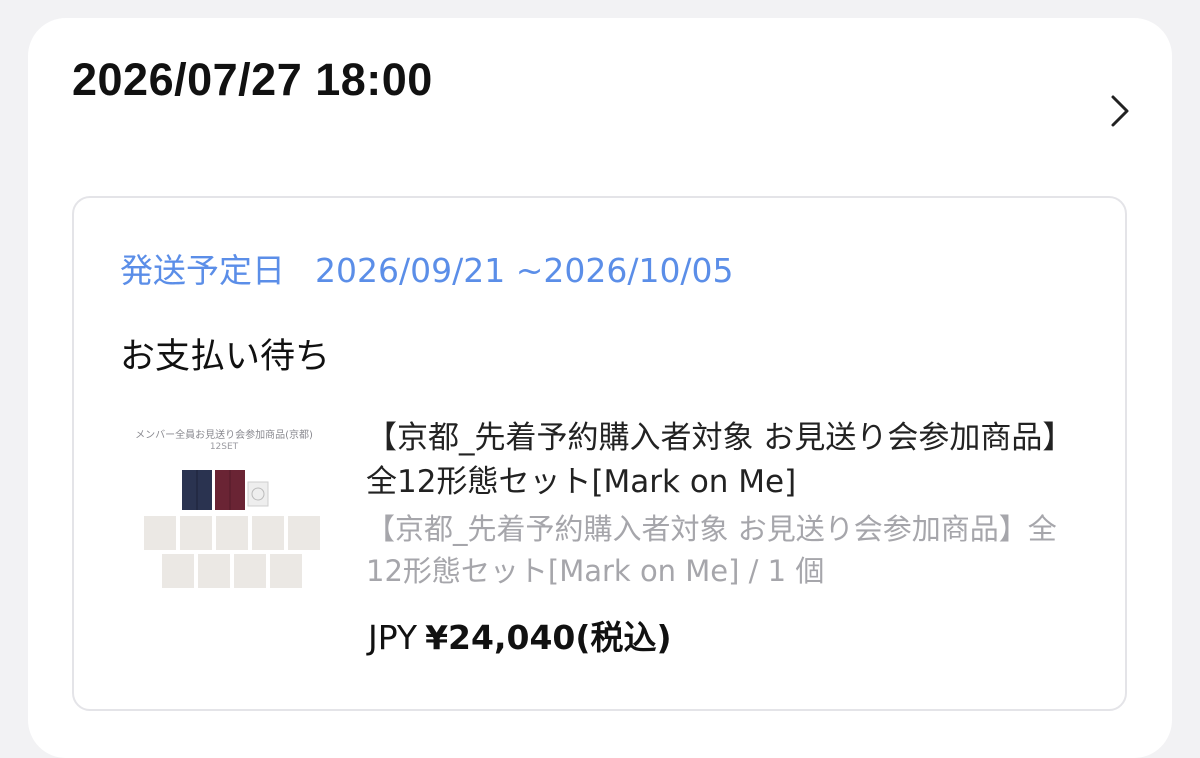  What do you see at coordinates (252, 79) in the screenshot?
I see `order-datetime: 2026/07/27 18:00` at bounding box center [252, 79].